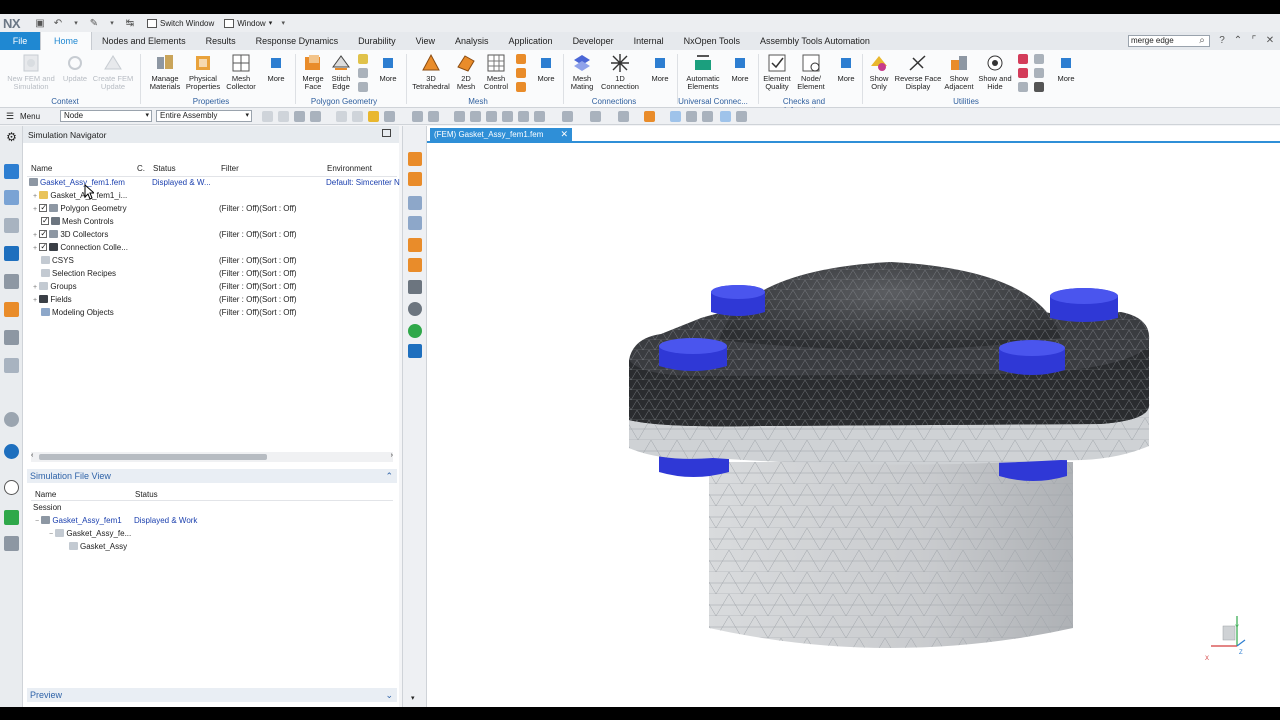  I want to click on file-view-row-part: Gasket_Assy, so click(213, 546).